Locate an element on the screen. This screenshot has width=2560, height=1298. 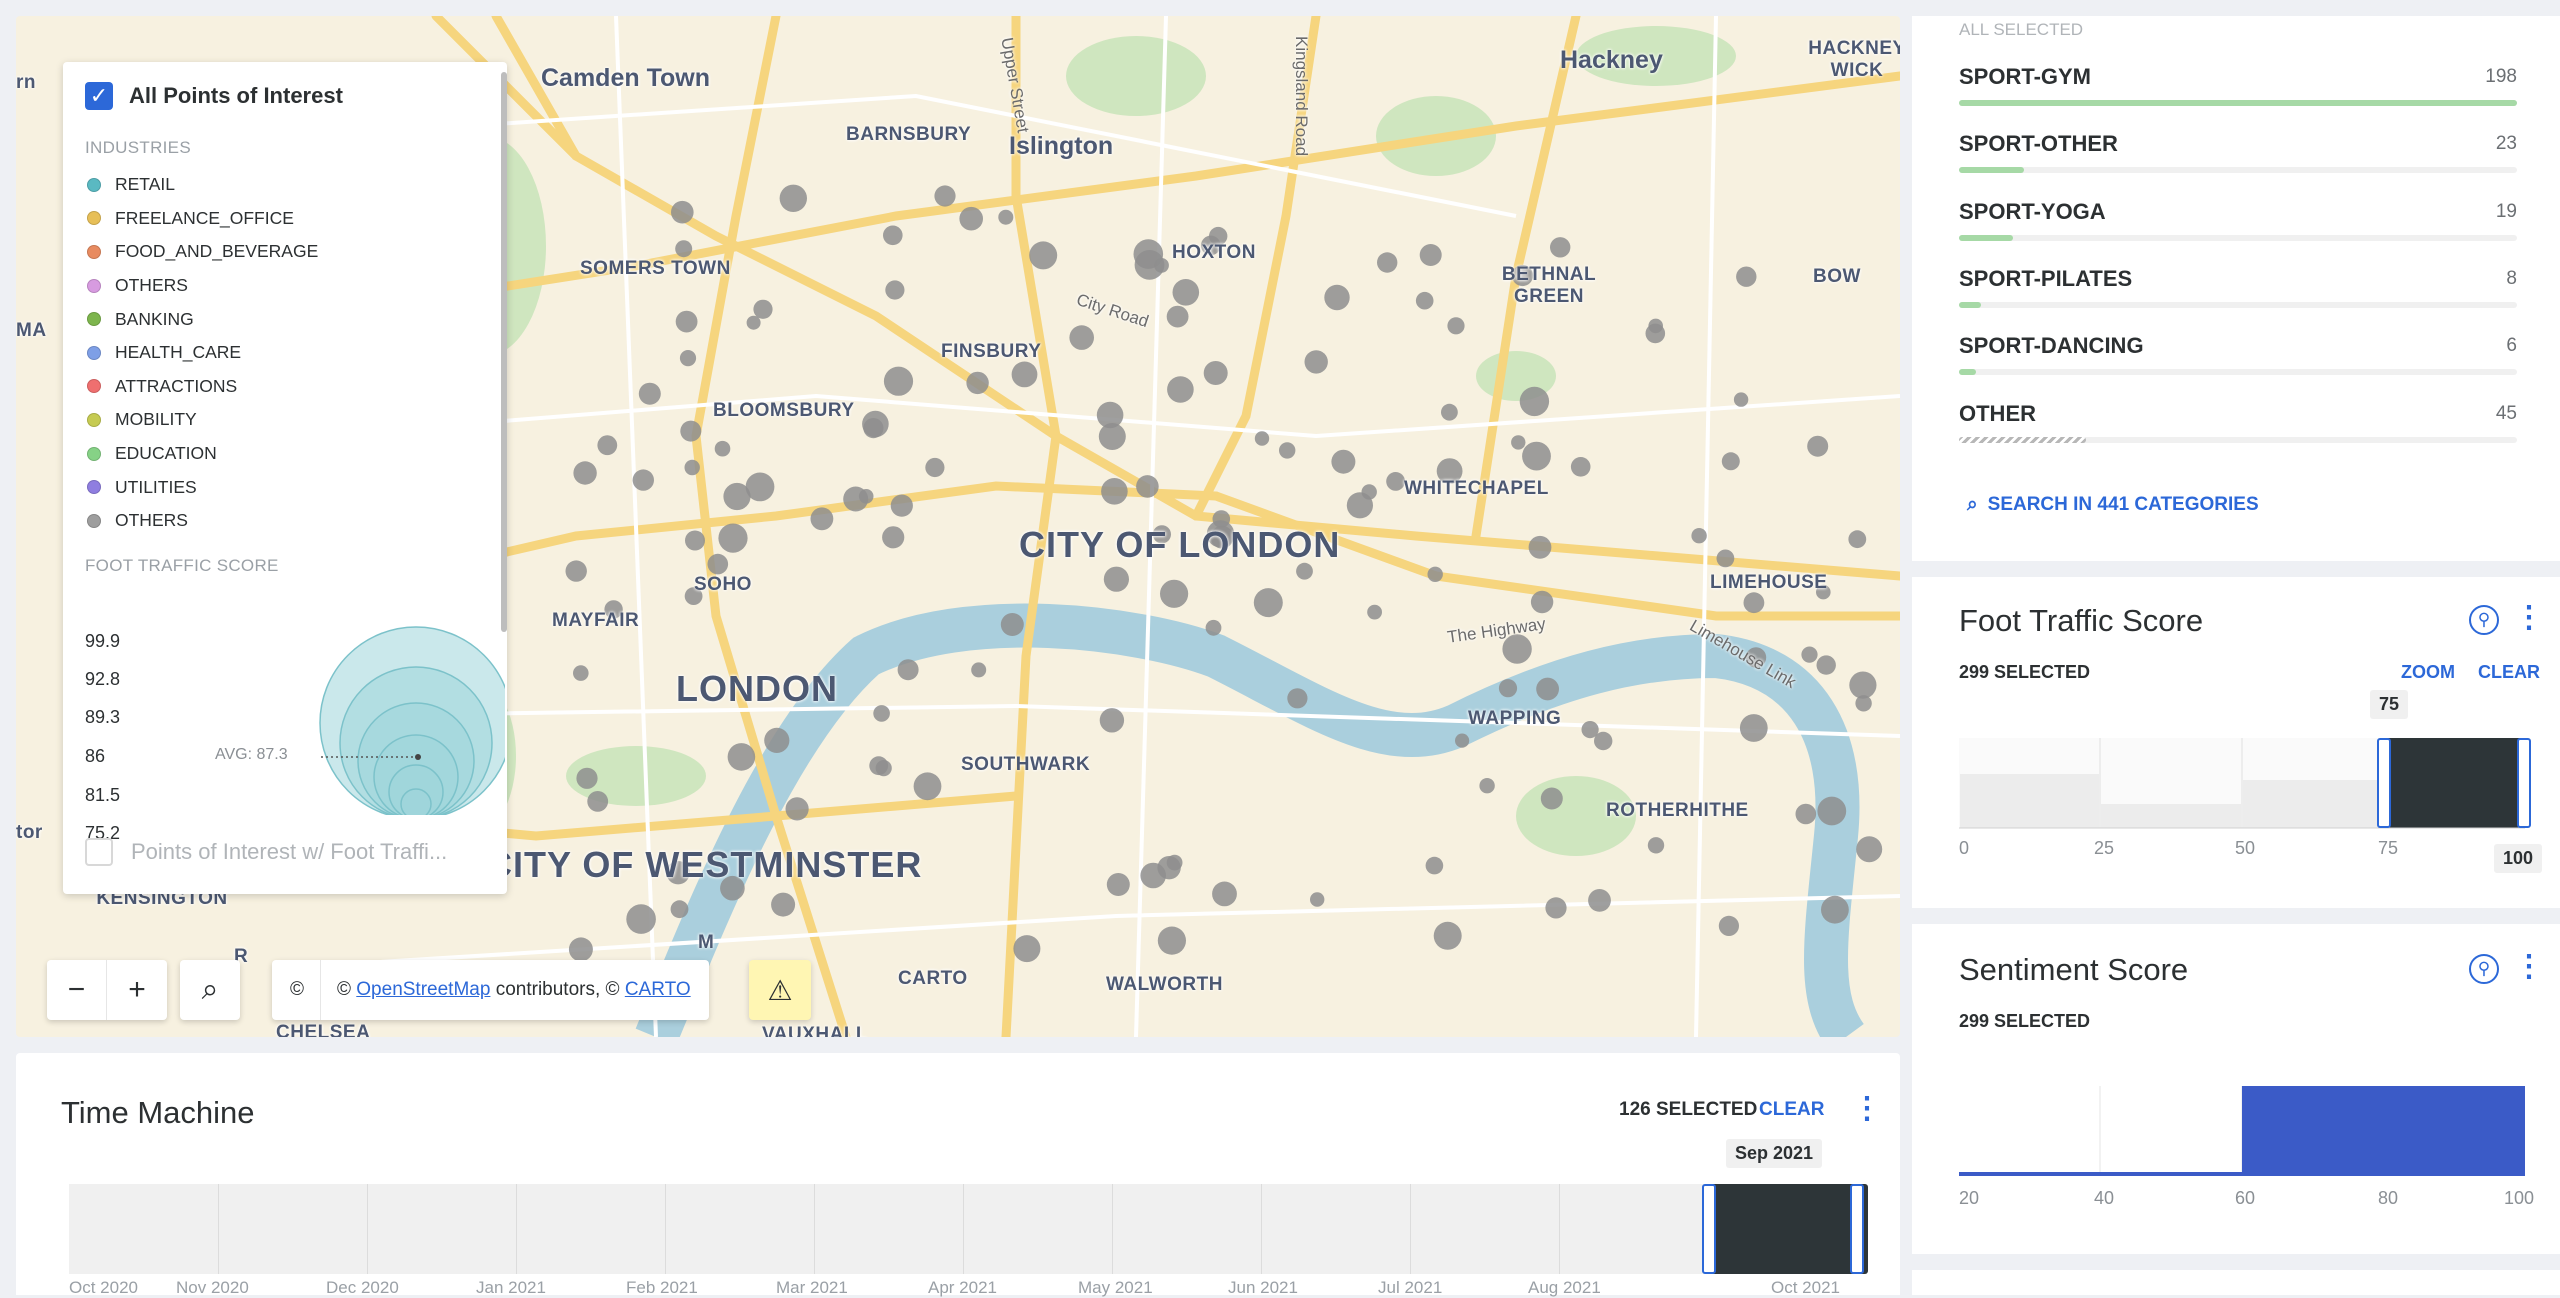
time-machine-menu-icon: ⋮ is located at coordinates (1867, 1108).